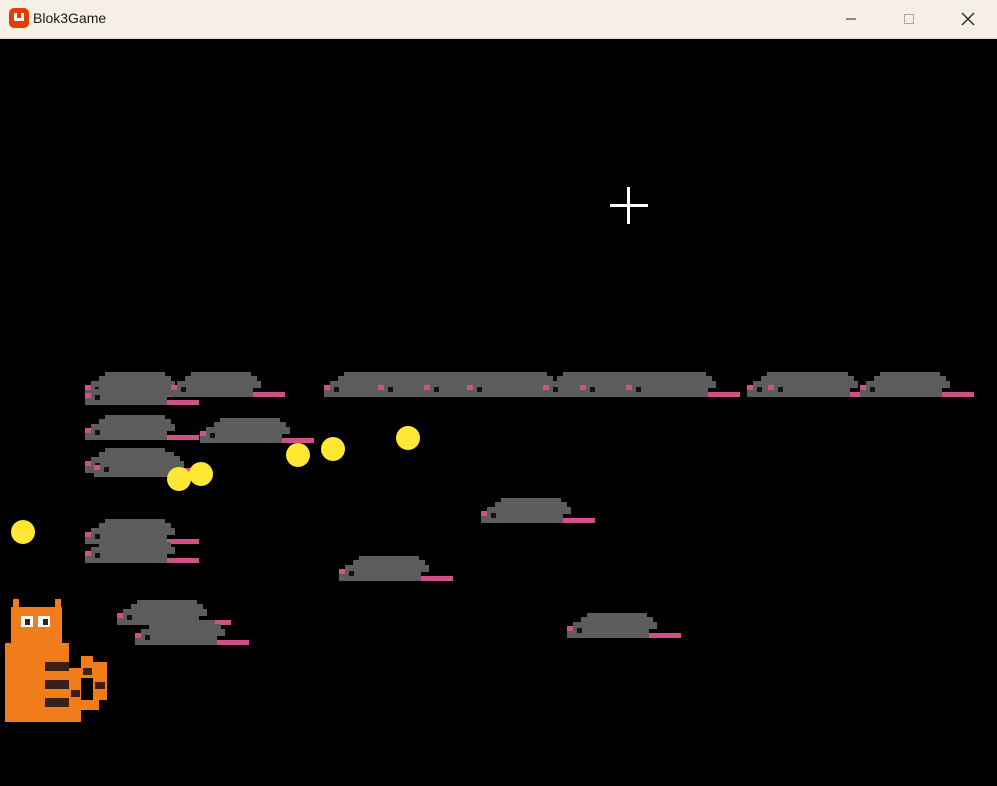 The width and height of the screenshot is (997, 786). What do you see at coordinates (629, 205) in the screenshot?
I see `crosshair-icon` at bounding box center [629, 205].